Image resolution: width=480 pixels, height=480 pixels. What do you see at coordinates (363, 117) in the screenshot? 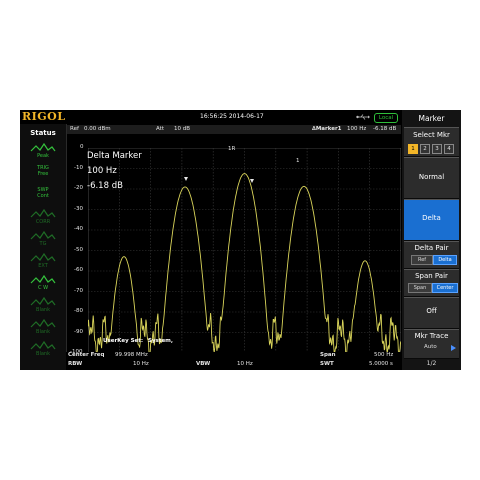
I see `usb-icon` at bounding box center [363, 117].